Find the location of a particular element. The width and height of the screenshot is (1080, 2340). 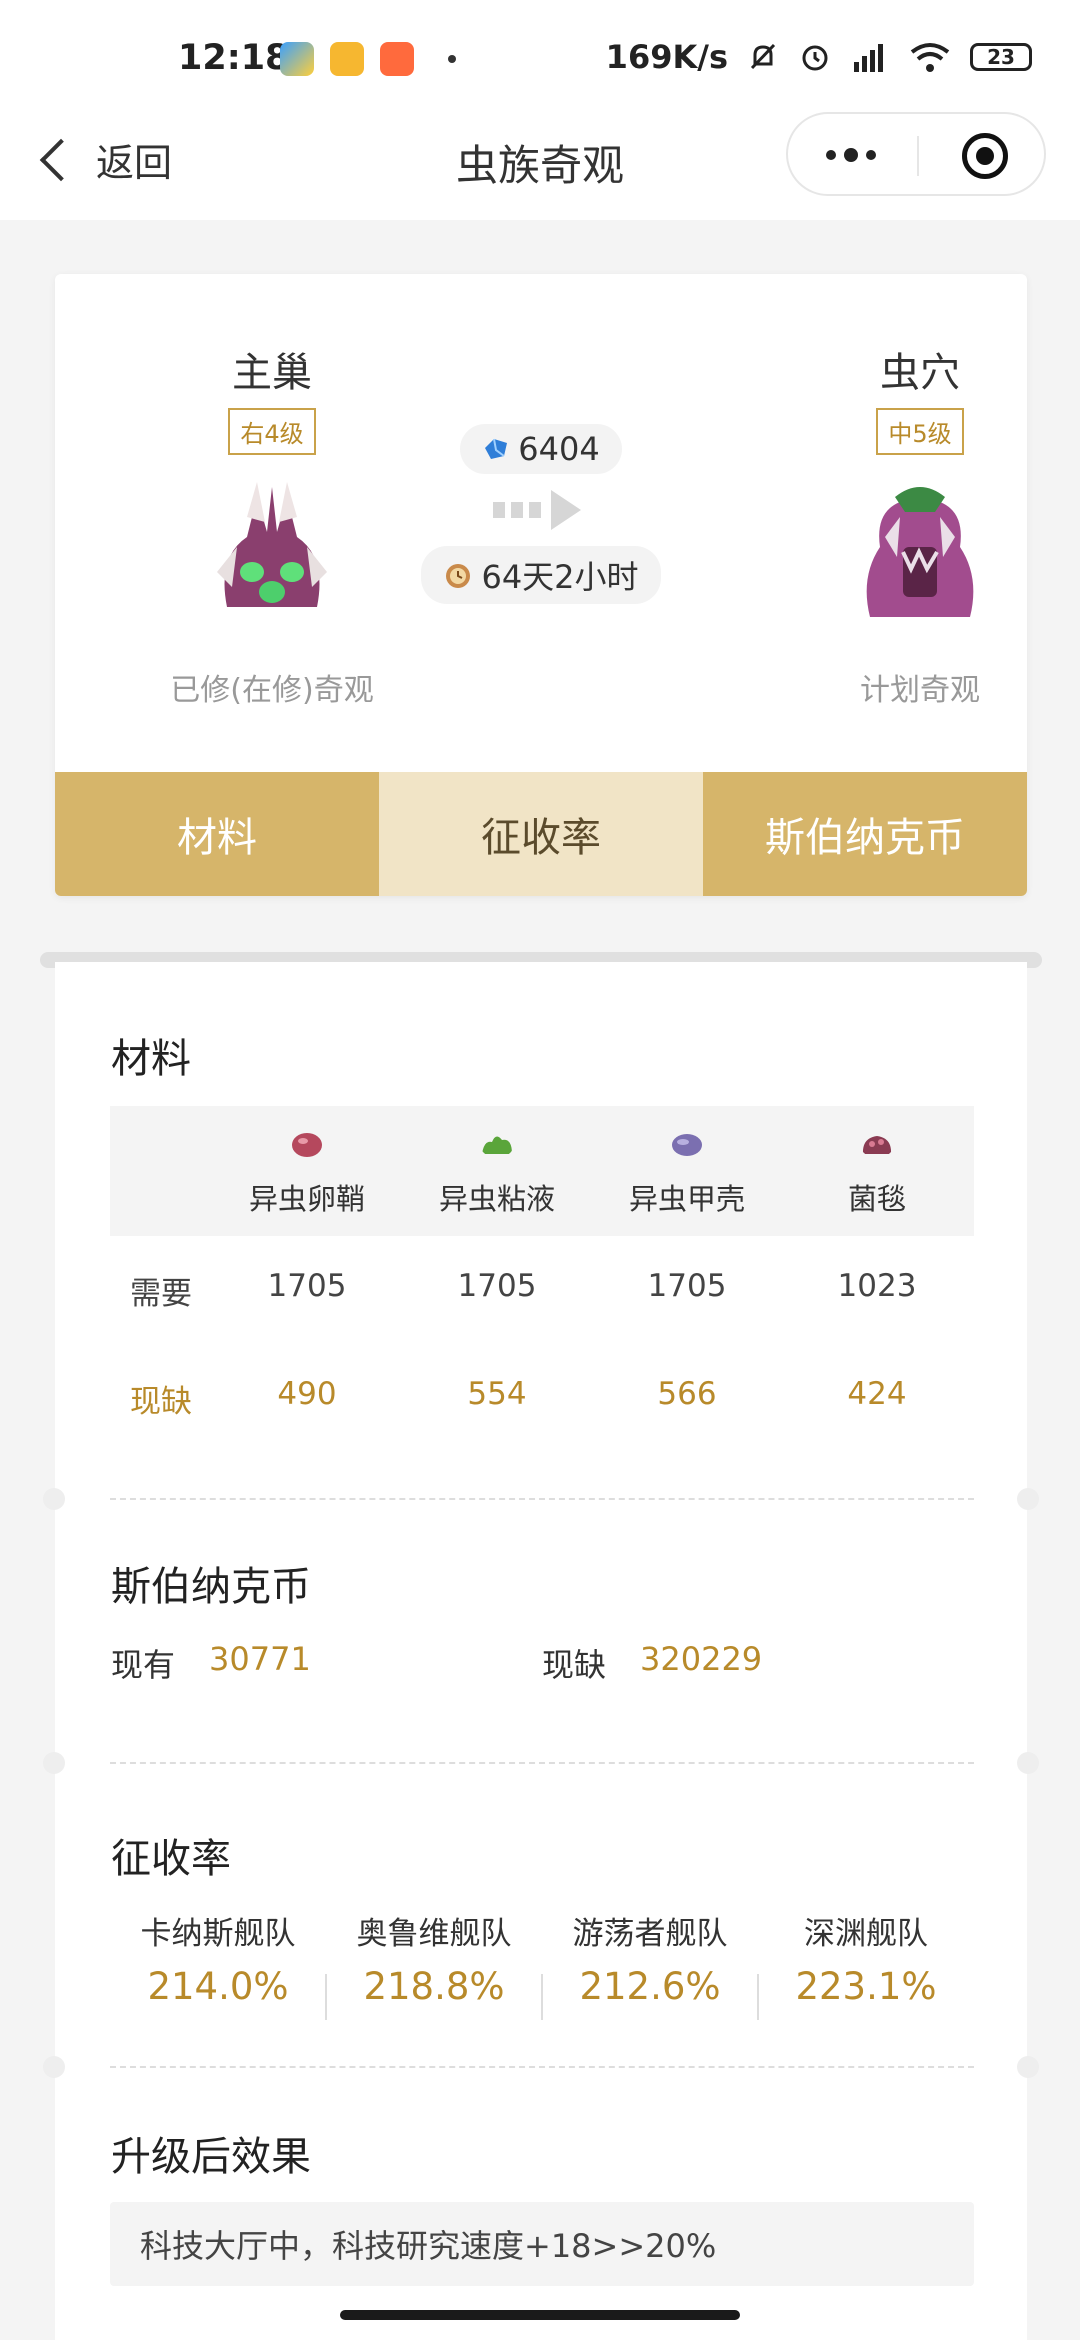

alarm-icon is located at coordinates (815, 58).